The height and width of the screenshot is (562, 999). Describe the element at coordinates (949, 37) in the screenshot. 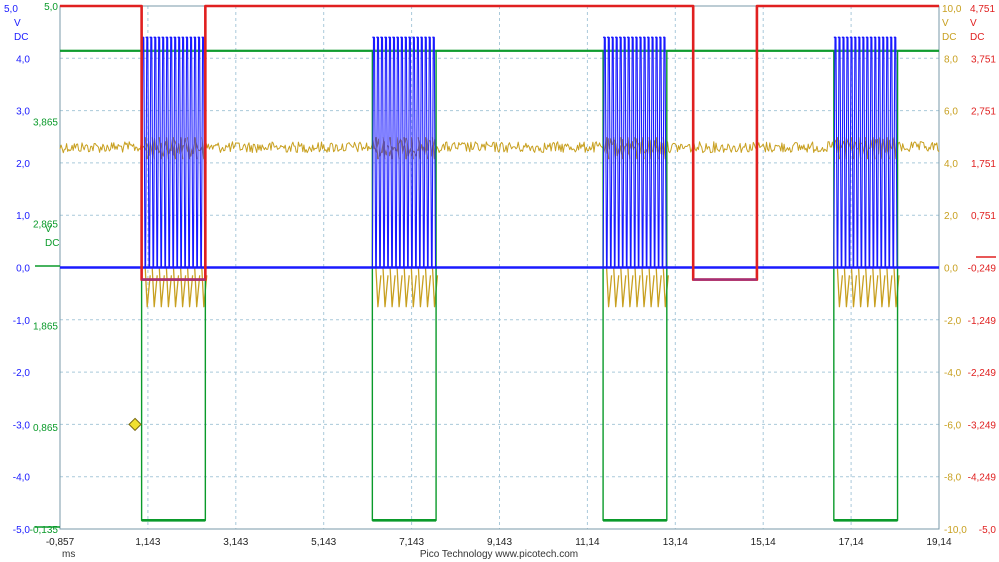

I see `gold-axis-coupling: DC` at that location.